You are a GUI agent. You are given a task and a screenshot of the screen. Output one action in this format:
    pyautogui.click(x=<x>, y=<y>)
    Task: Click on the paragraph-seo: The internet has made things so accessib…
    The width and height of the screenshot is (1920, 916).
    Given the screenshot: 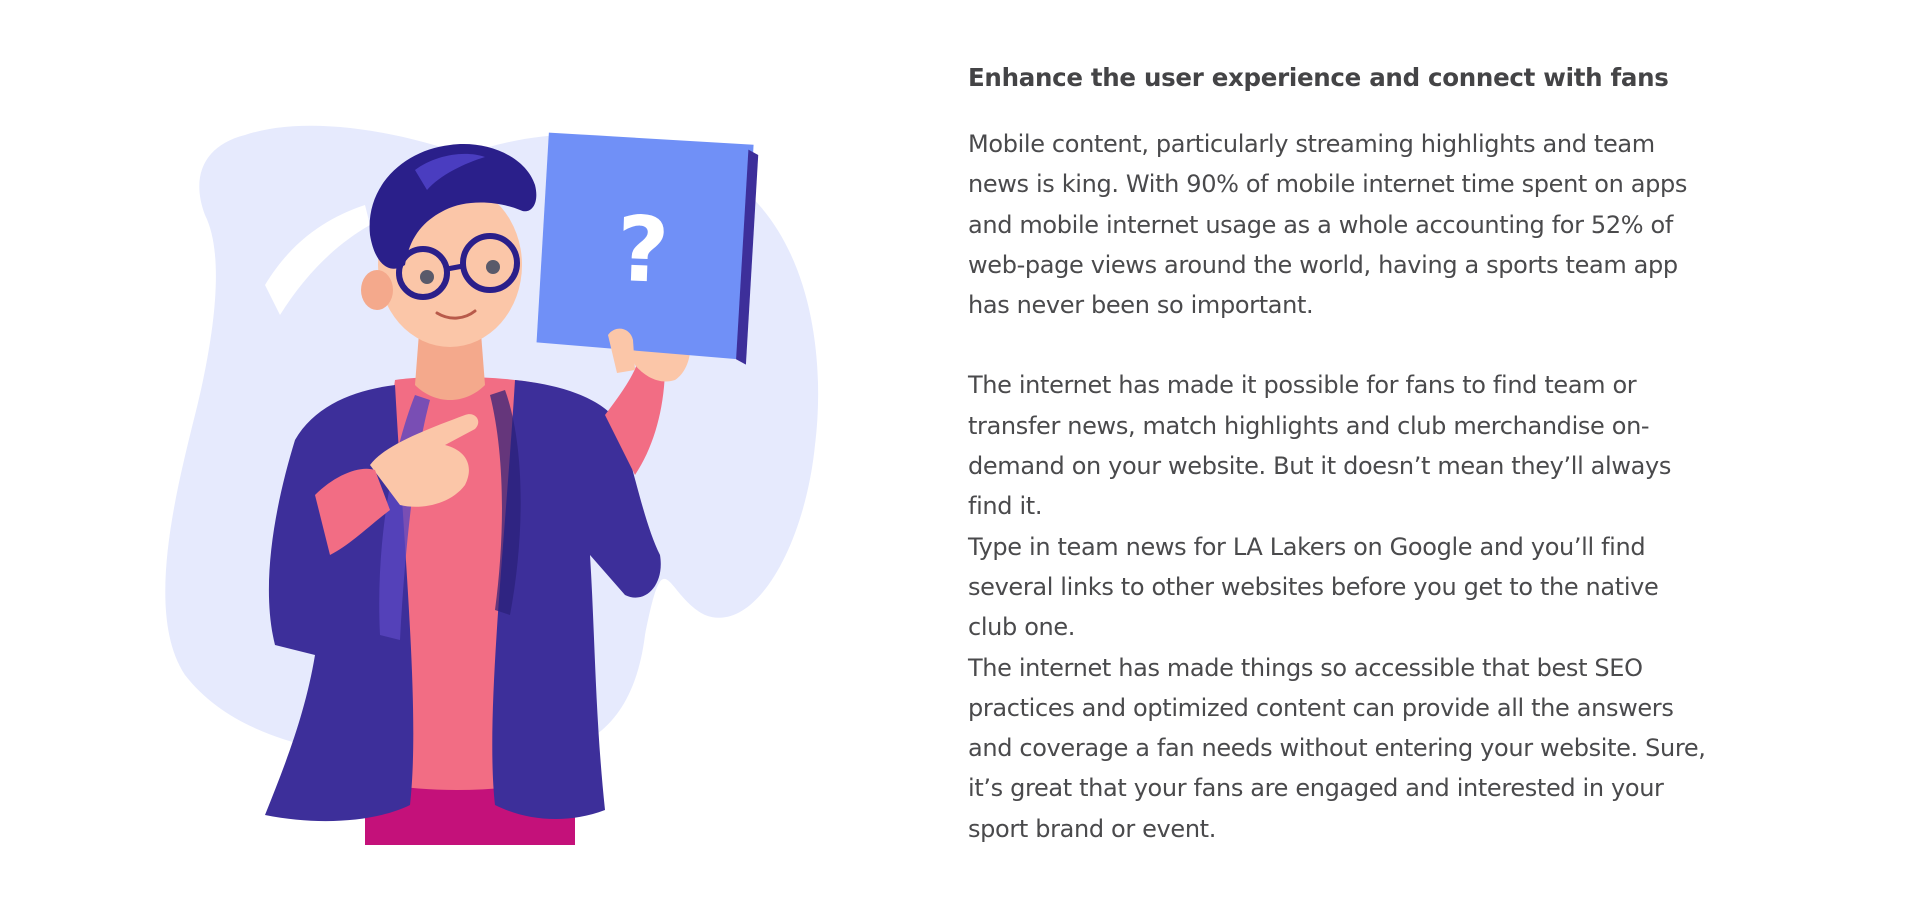 What is the action you would take?
    pyautogui.click(x=1337, y=748)
    